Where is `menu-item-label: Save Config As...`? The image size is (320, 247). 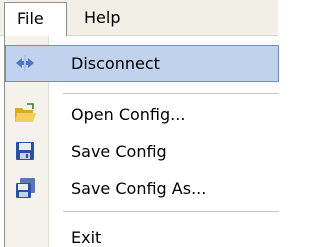
menu-item-label: Save Config As... is located at coordinates (139, 188).